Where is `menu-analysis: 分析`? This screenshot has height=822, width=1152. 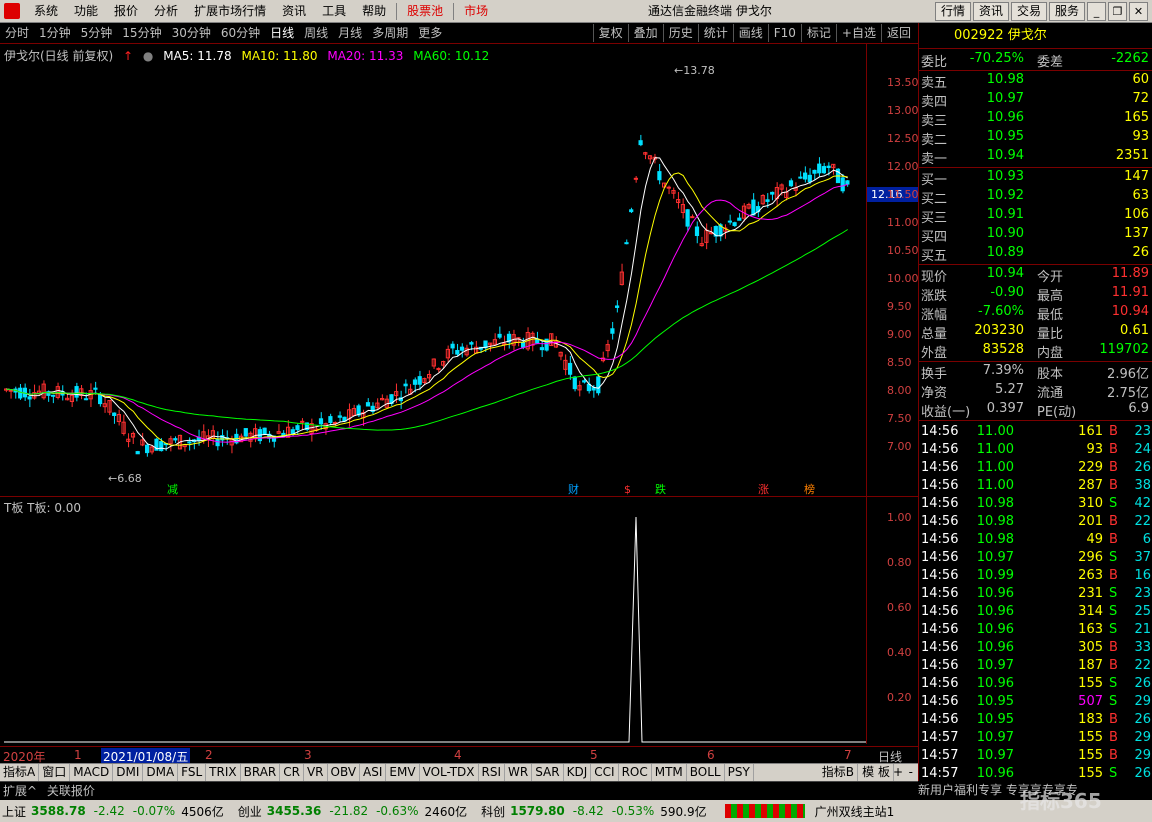 menu-analysis: 分析 is located at coordinates (166, 11).